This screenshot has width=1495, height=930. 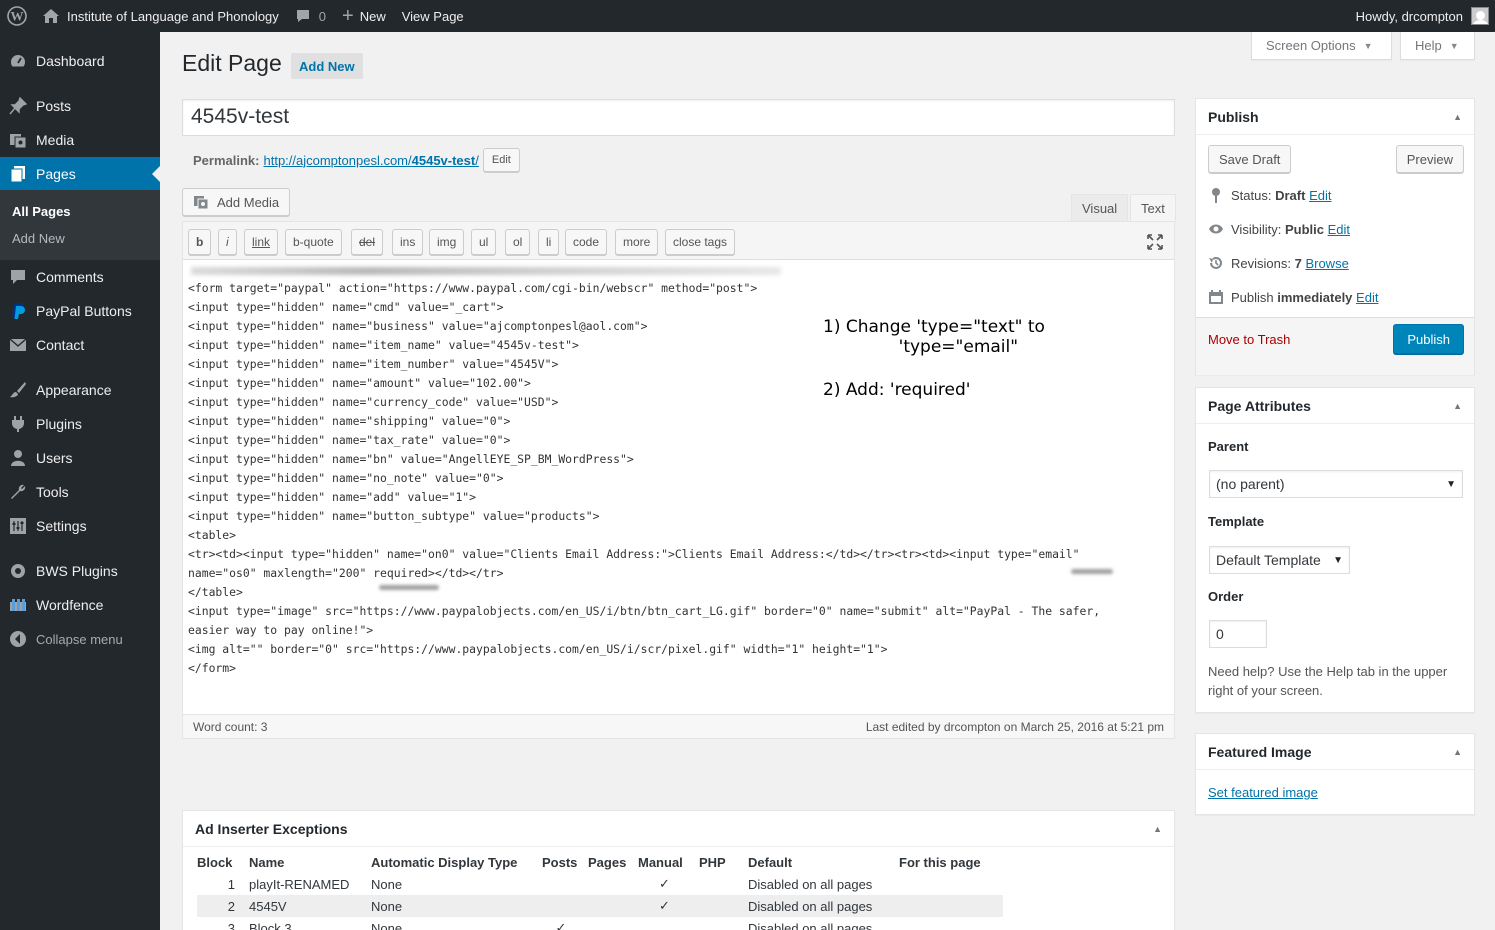 I want to click on column-header: Block, so click(x=215, y=862).